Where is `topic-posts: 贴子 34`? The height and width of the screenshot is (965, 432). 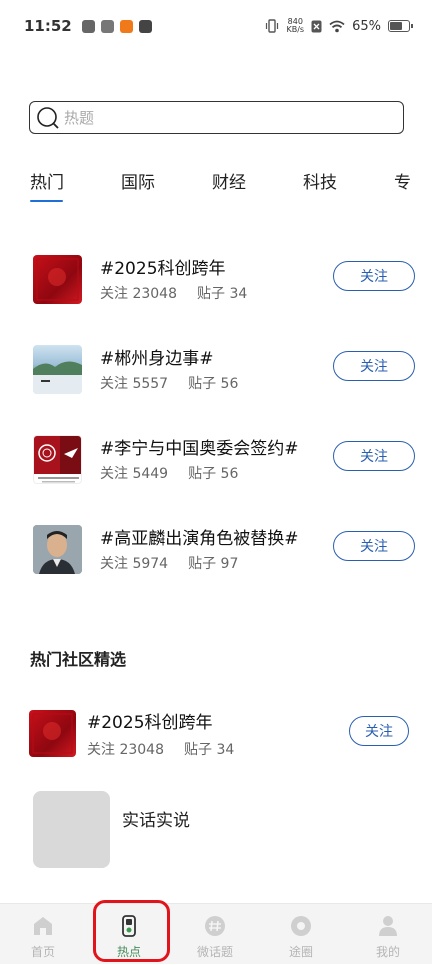
topic-posts: 贴子 34 is located at coordinates (222, 294).